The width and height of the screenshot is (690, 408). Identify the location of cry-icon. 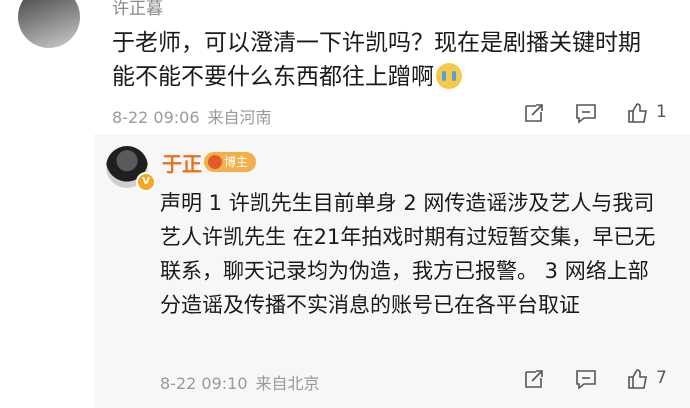
(449, 76).